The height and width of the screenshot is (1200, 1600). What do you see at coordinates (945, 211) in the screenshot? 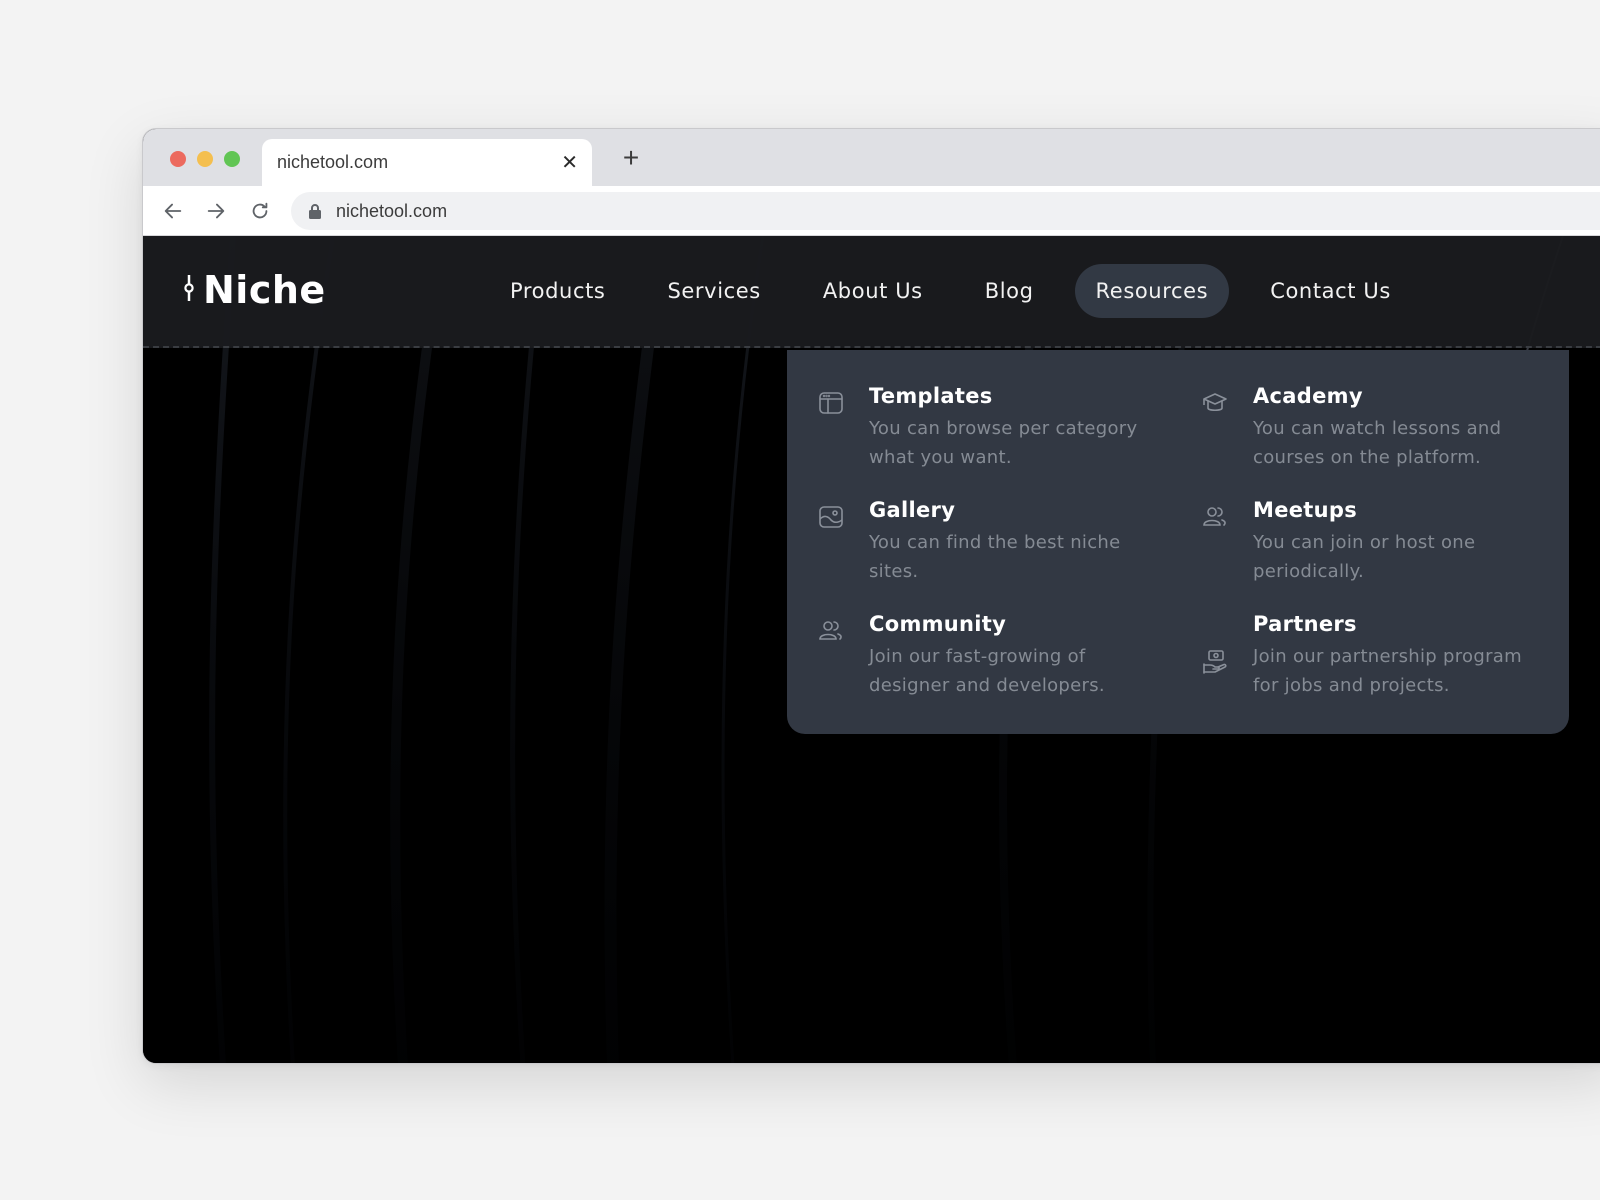
I see `address-bar: nichetool.com` at bounding box center [945, 211].